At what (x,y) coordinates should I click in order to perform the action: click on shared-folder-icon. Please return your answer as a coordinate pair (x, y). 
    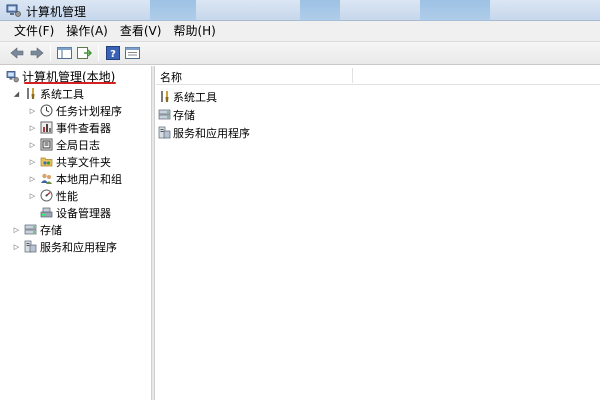
    Looking at the image, I should click on (46, 162).